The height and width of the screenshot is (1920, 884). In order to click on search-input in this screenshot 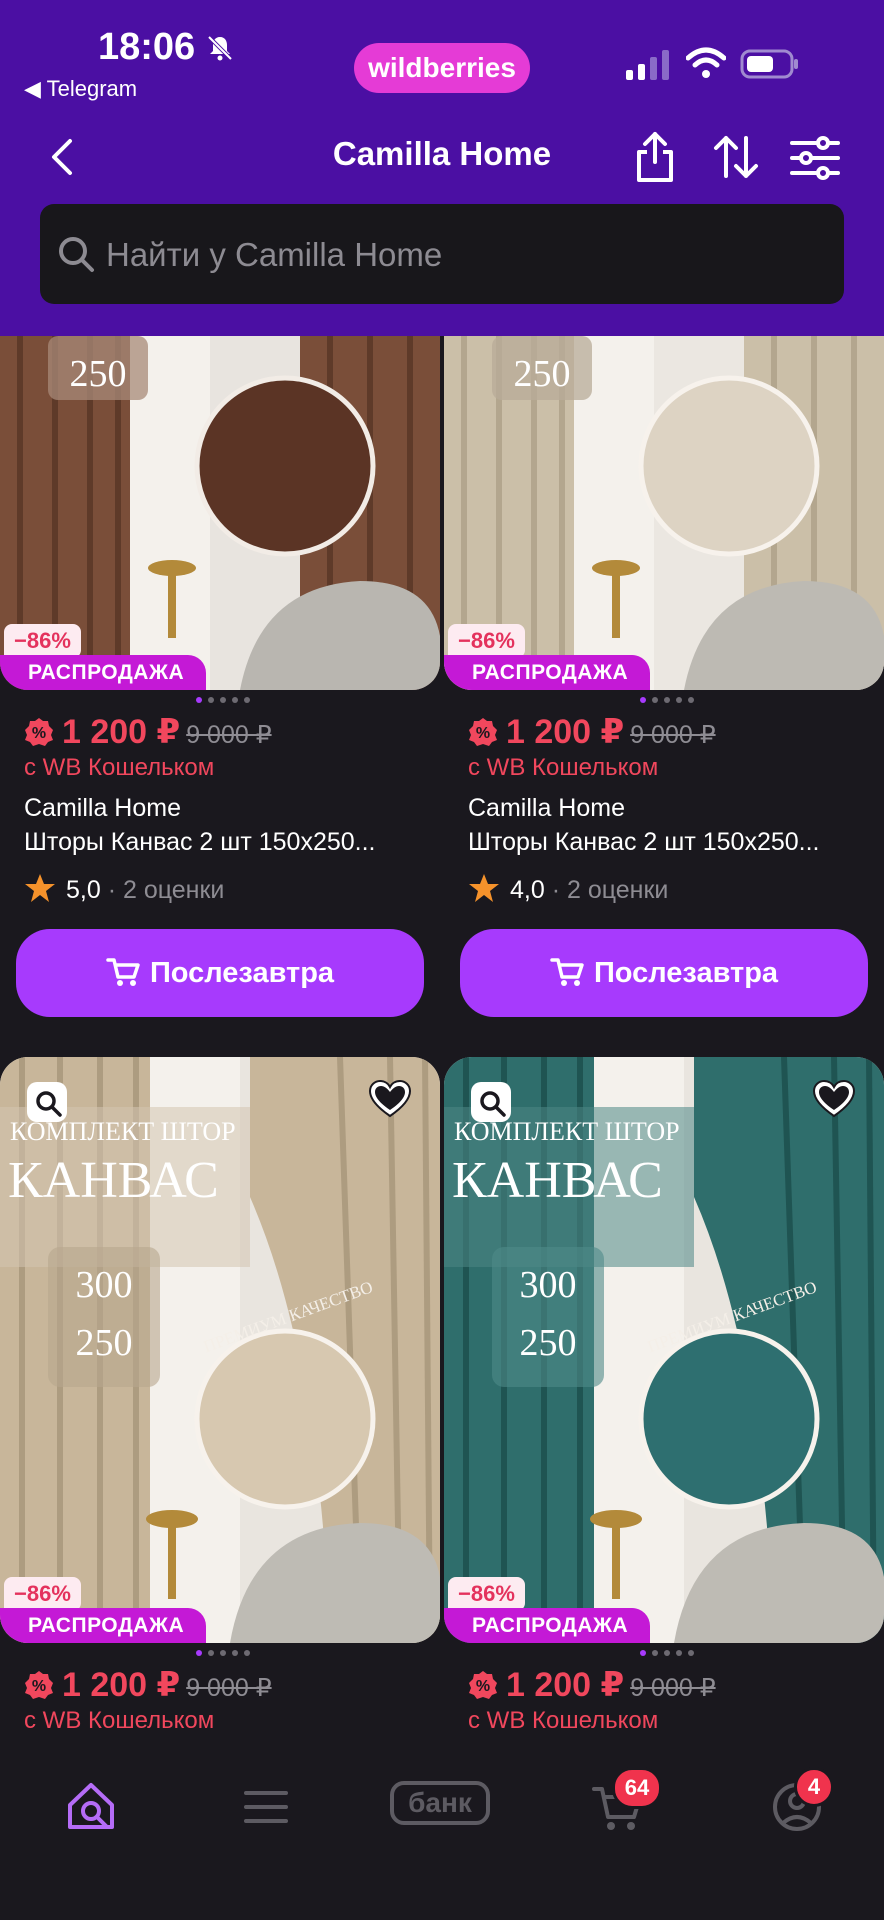, I will do `click(466, 255)`.